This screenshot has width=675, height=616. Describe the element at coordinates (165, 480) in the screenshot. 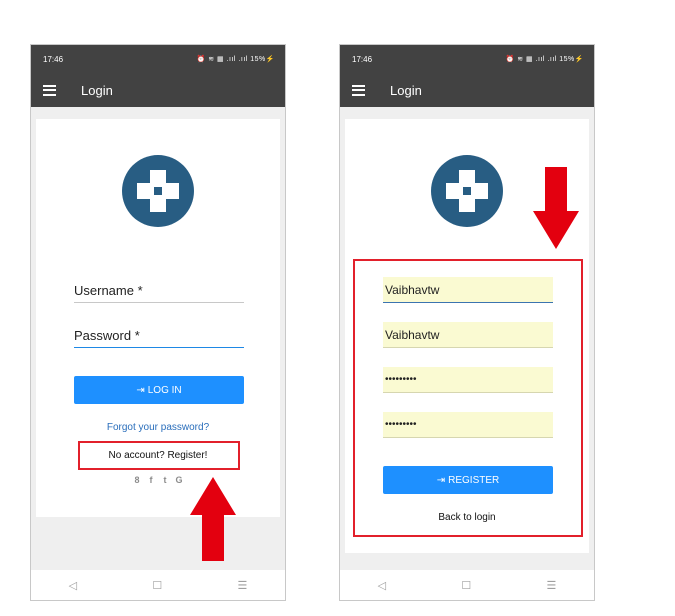

I see `twitter-icon: t` at that location.